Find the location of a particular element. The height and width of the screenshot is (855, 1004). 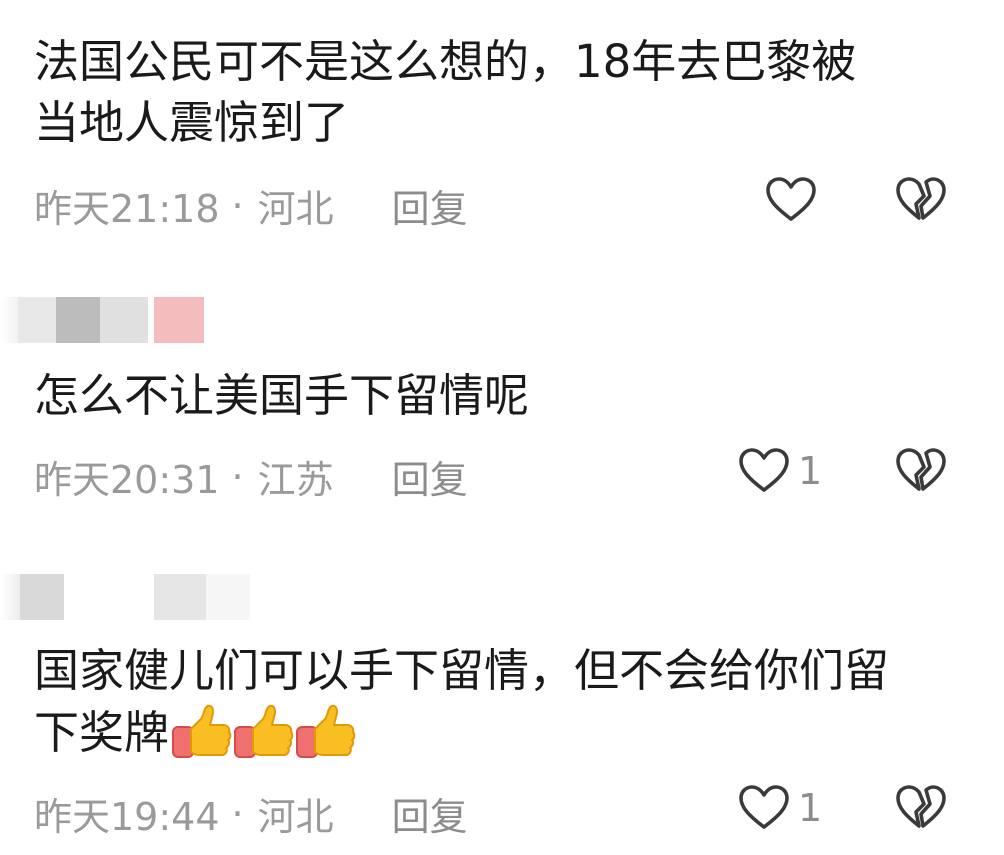

comment-text-line: 下奖牌 is located at coordinates (499, 732).